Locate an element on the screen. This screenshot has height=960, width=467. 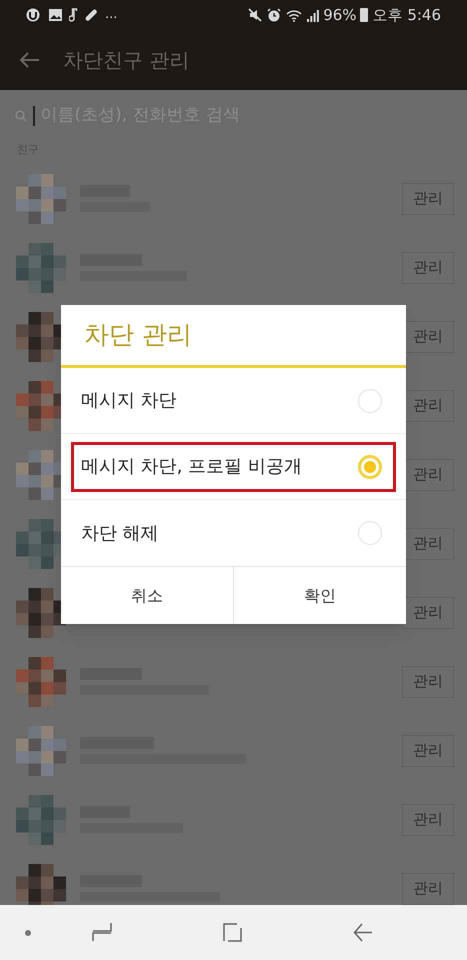
search-icon is located at coordinates (21, 116).